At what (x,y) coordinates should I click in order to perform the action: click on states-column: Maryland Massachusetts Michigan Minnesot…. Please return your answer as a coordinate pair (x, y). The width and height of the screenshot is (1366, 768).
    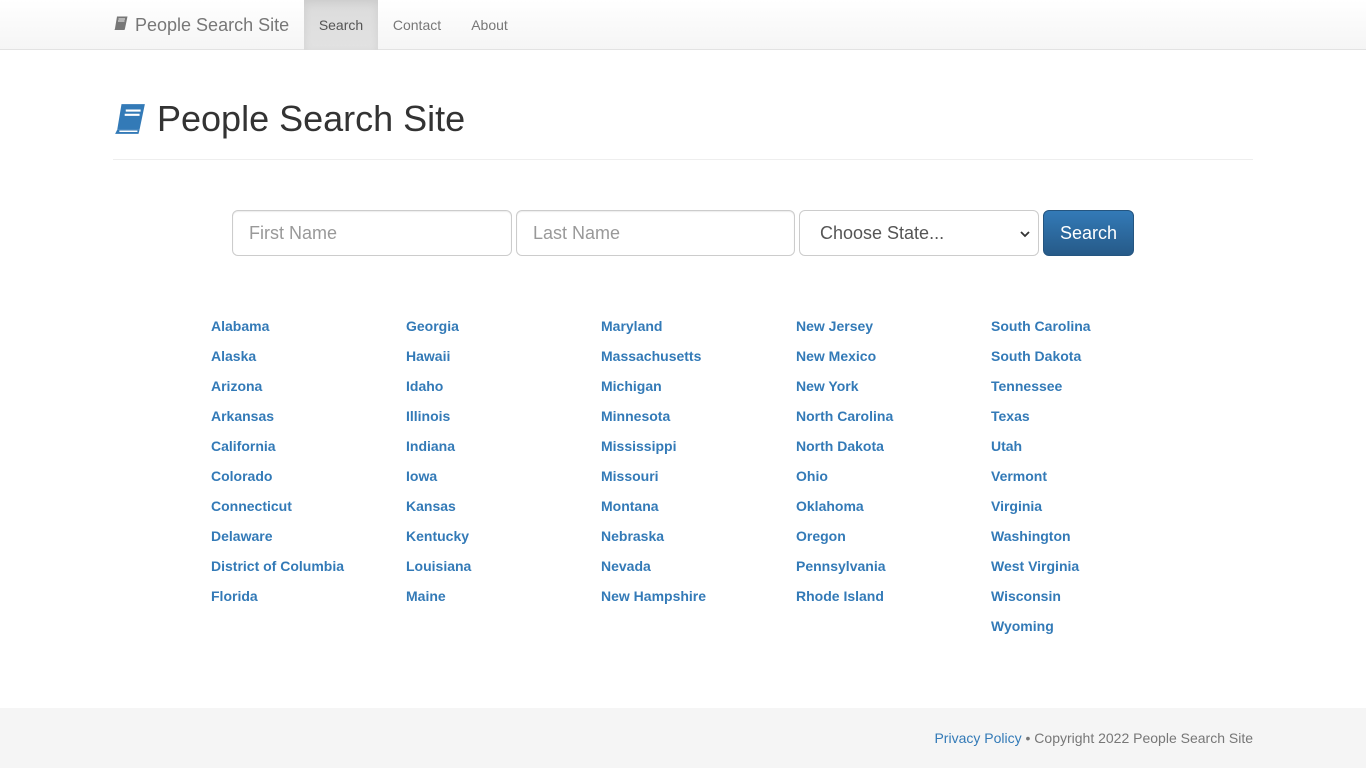
    Looking at the image, I should click on (696, 461).